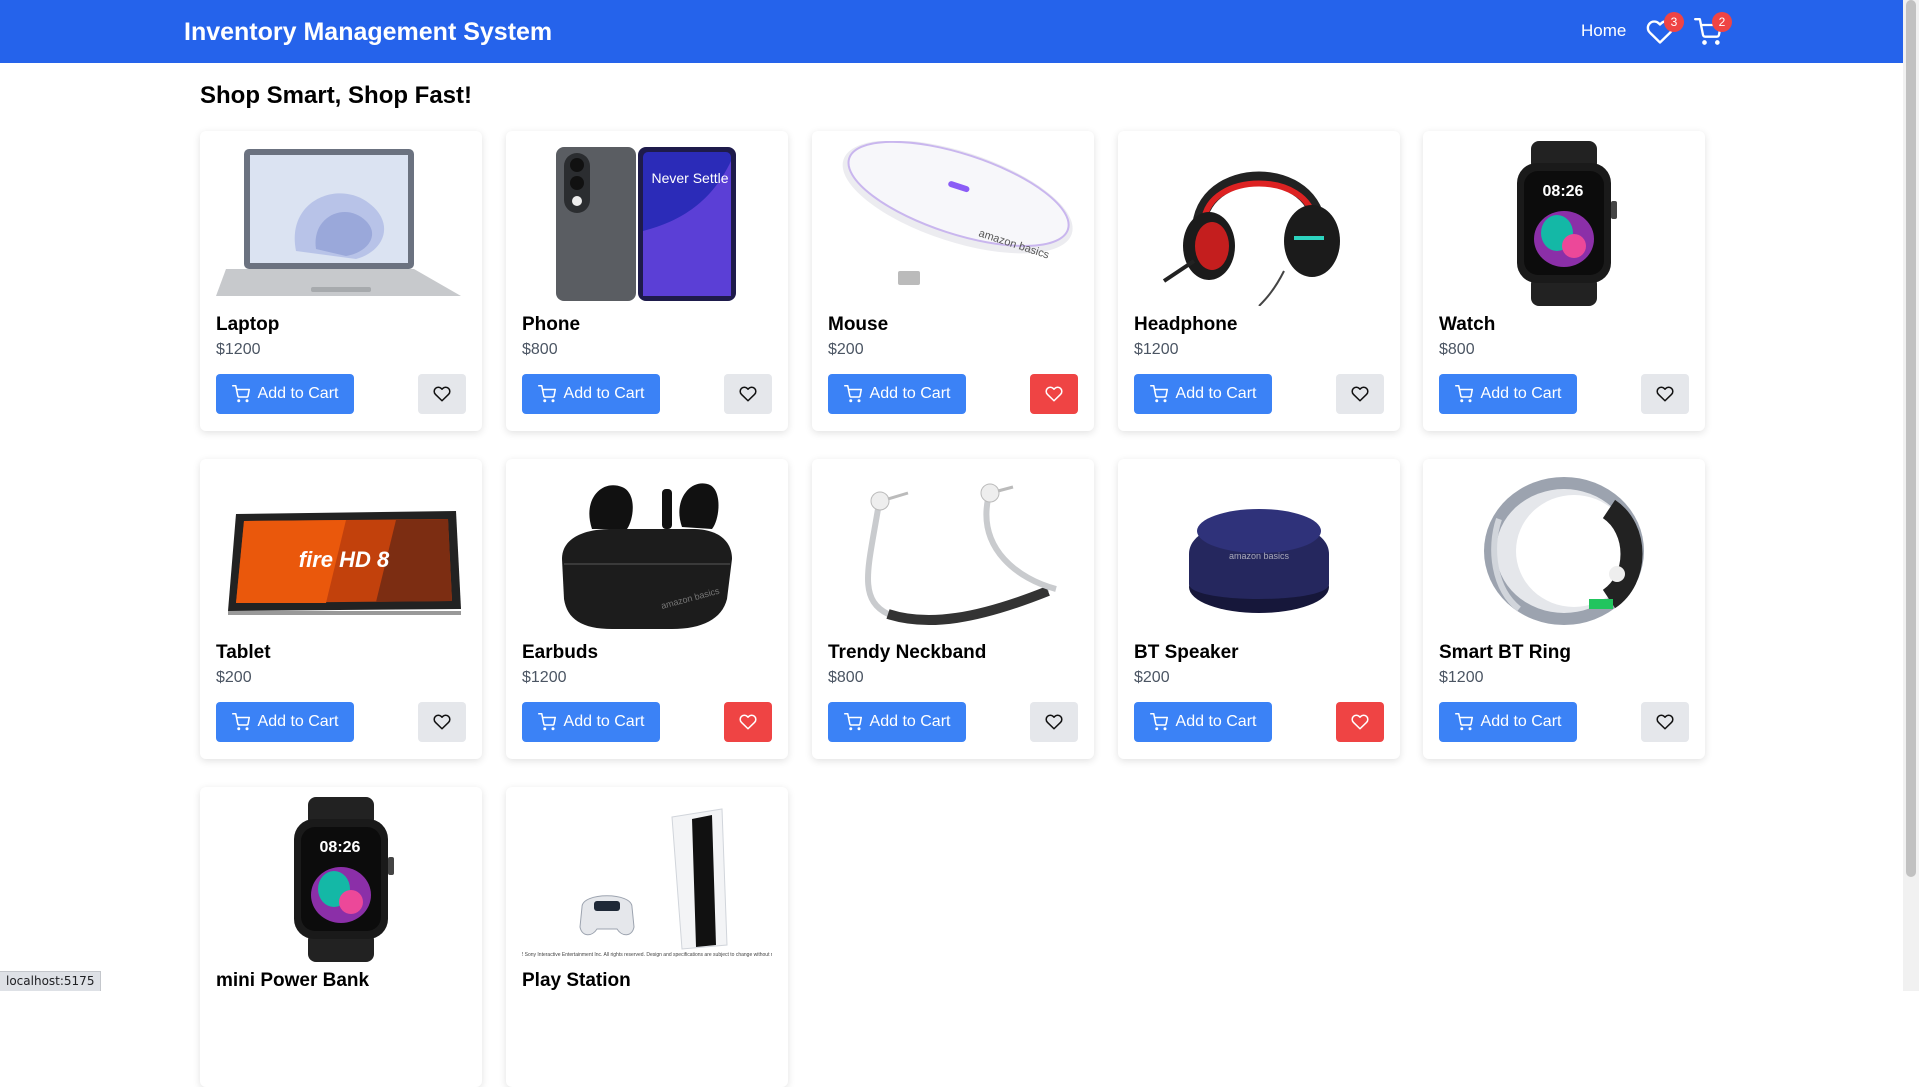  I want to click on product-name: Tablet, so click(243, 652).